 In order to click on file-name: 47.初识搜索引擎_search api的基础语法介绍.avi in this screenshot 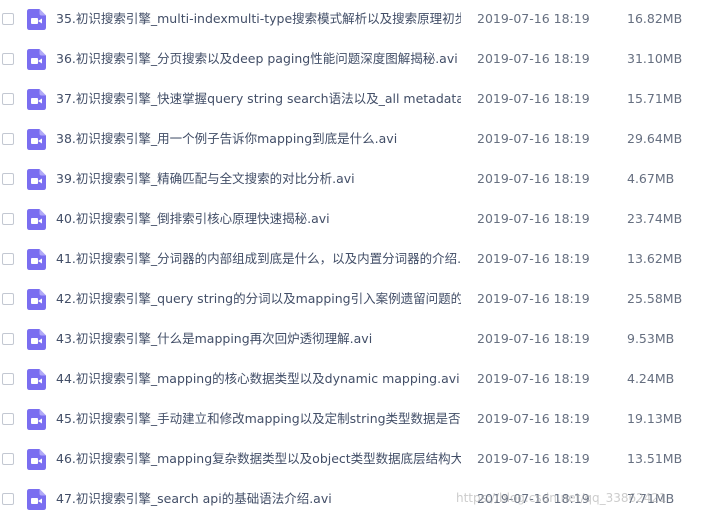, I will do `click(258, 499)`.